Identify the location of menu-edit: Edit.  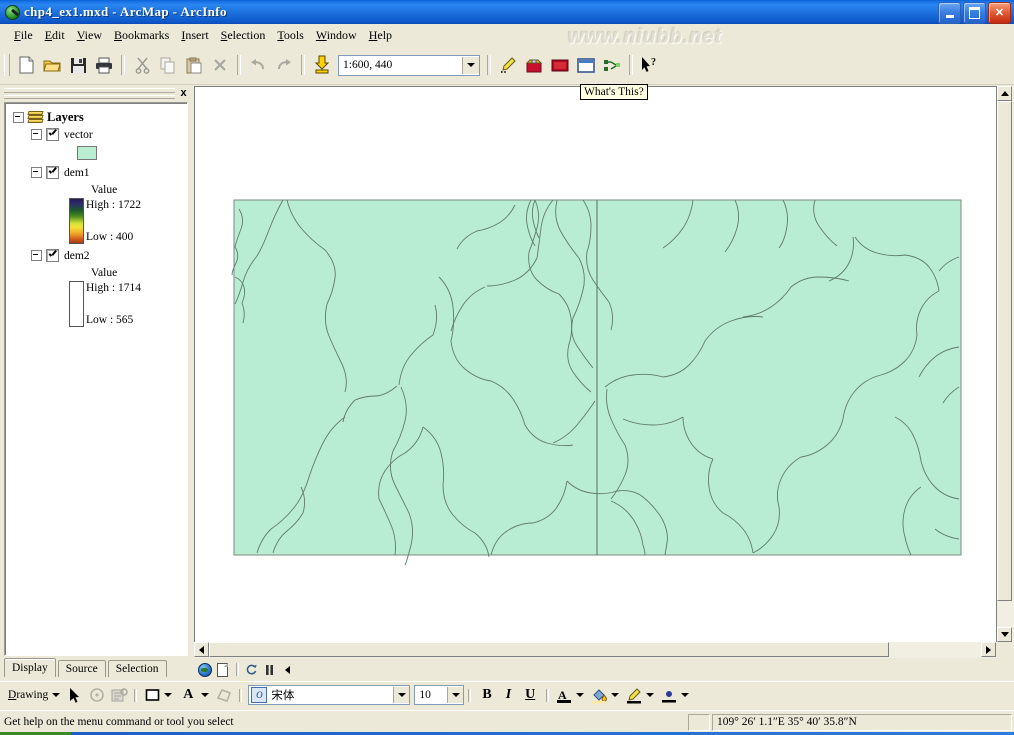
(55, 35).